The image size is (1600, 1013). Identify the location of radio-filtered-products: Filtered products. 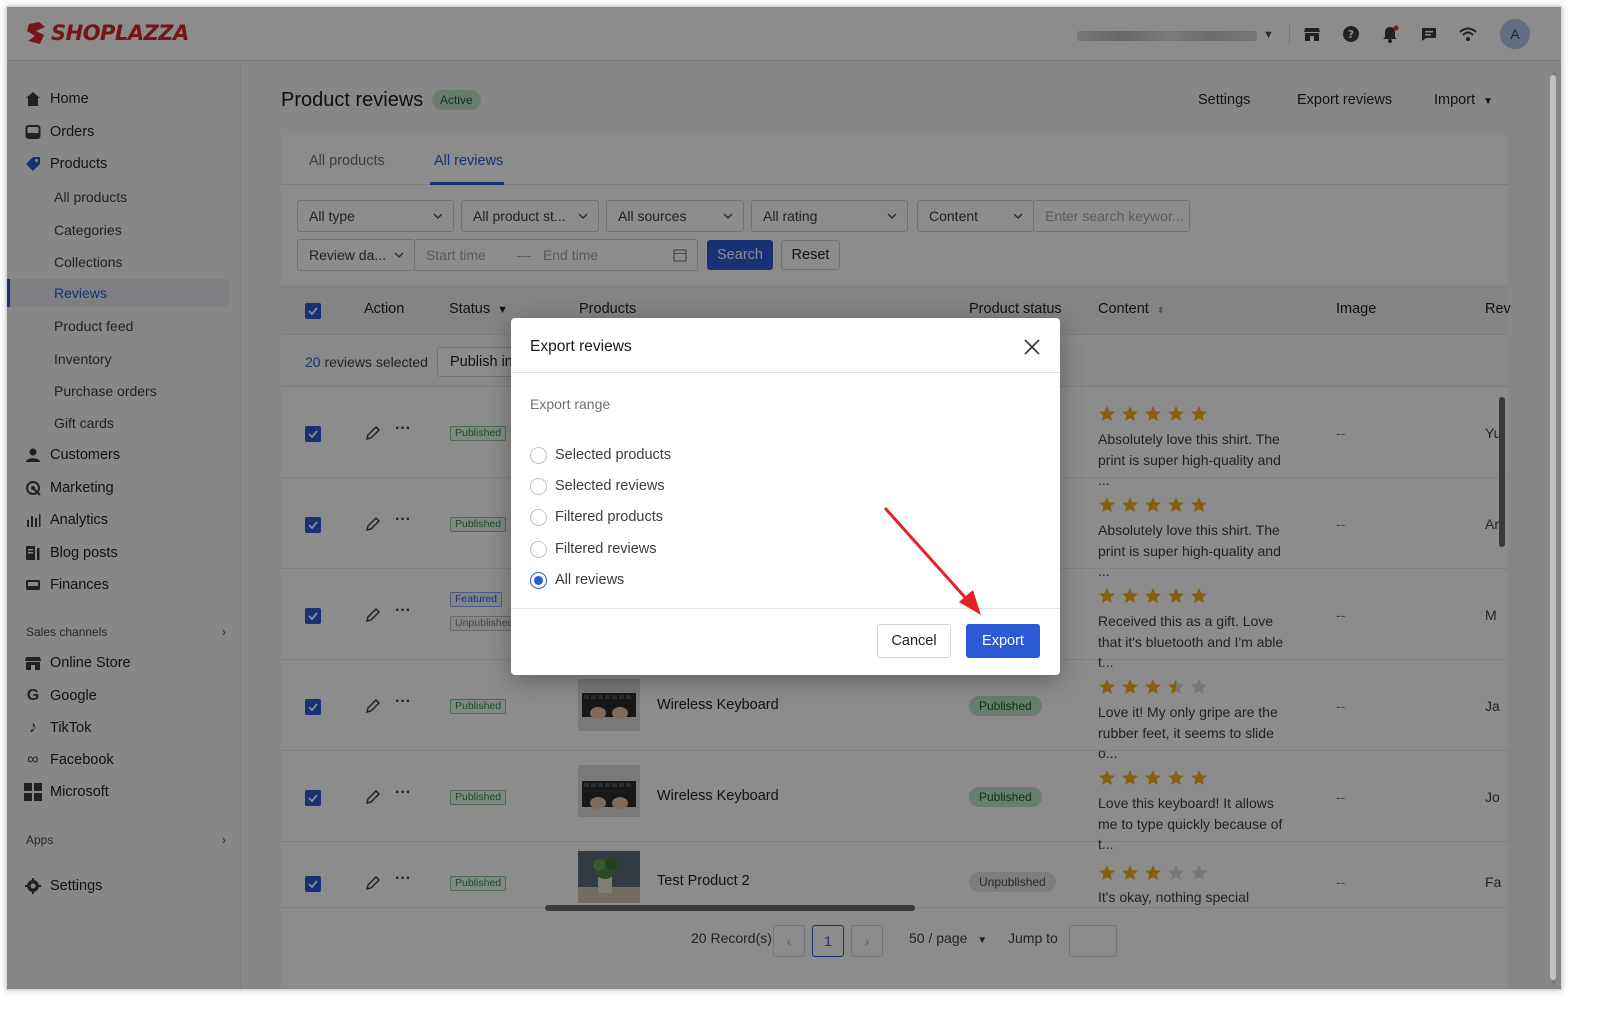
(596, 517).